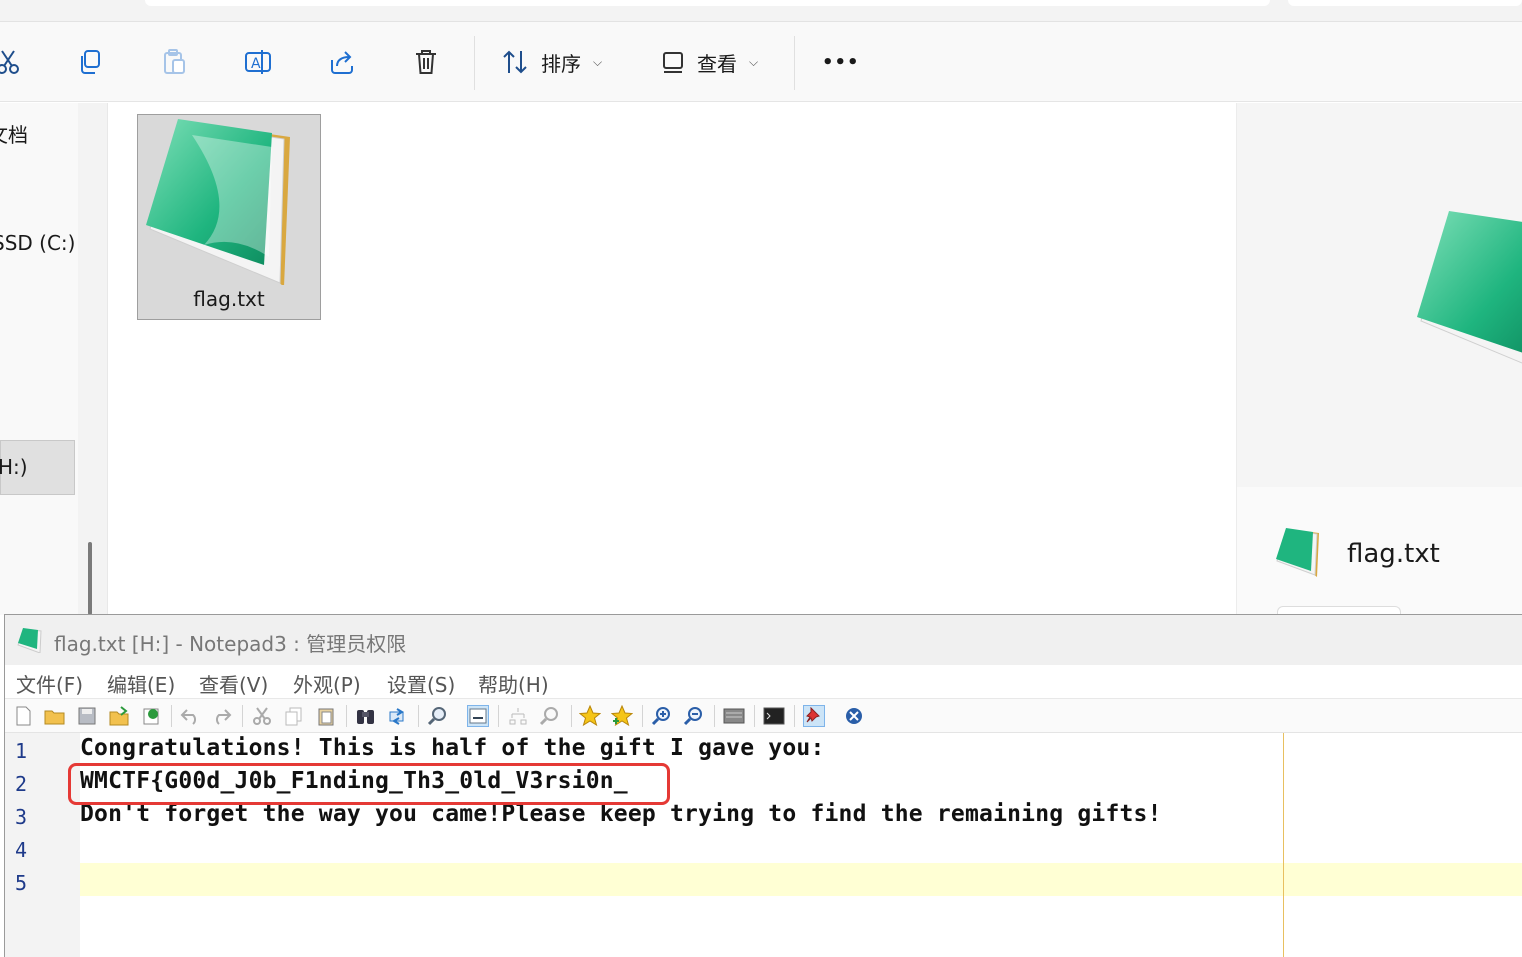 The height and width of the screenshot is (957, 1522). What do you see at coordinates (342, 62) in the screenshot?
I see `share-icon` at bounding box center [342, 62].